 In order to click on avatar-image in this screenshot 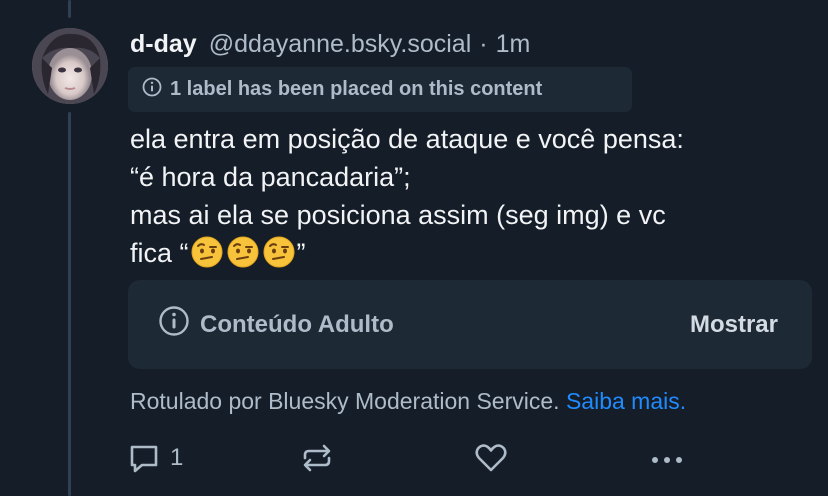, I will do `click(70, 66)`.